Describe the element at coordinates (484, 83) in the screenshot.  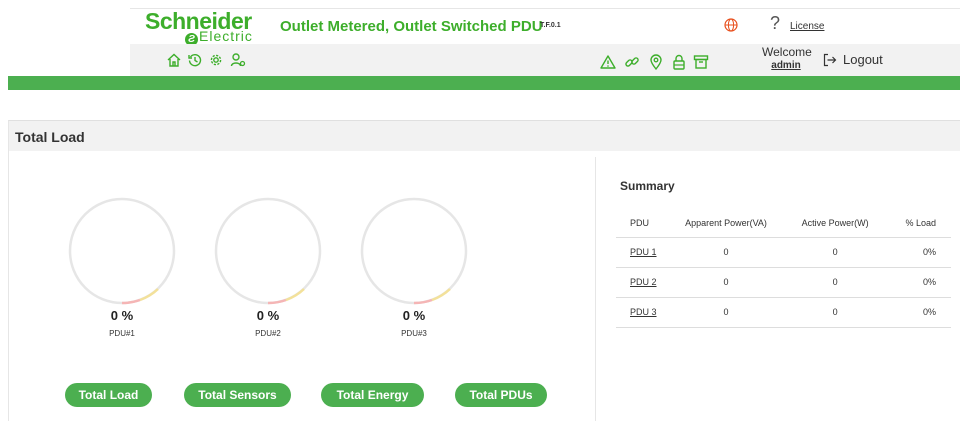
I see `status-band` at that location.